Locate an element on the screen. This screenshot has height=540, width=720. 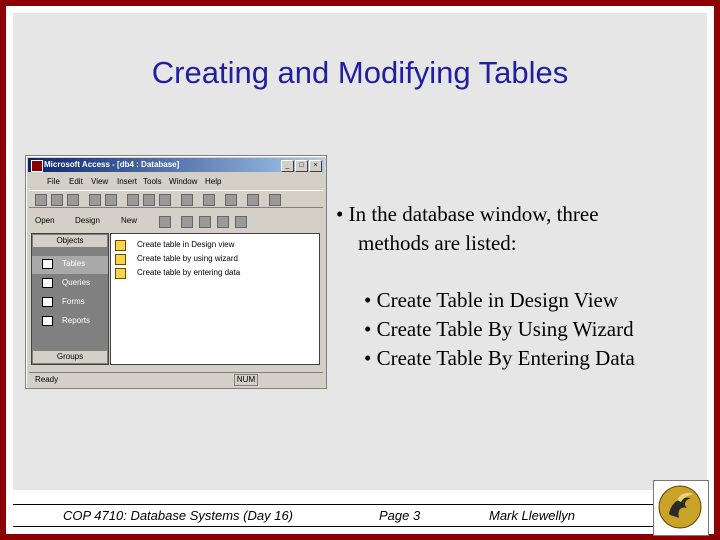
new-icon is located at coordinates (41, 200).